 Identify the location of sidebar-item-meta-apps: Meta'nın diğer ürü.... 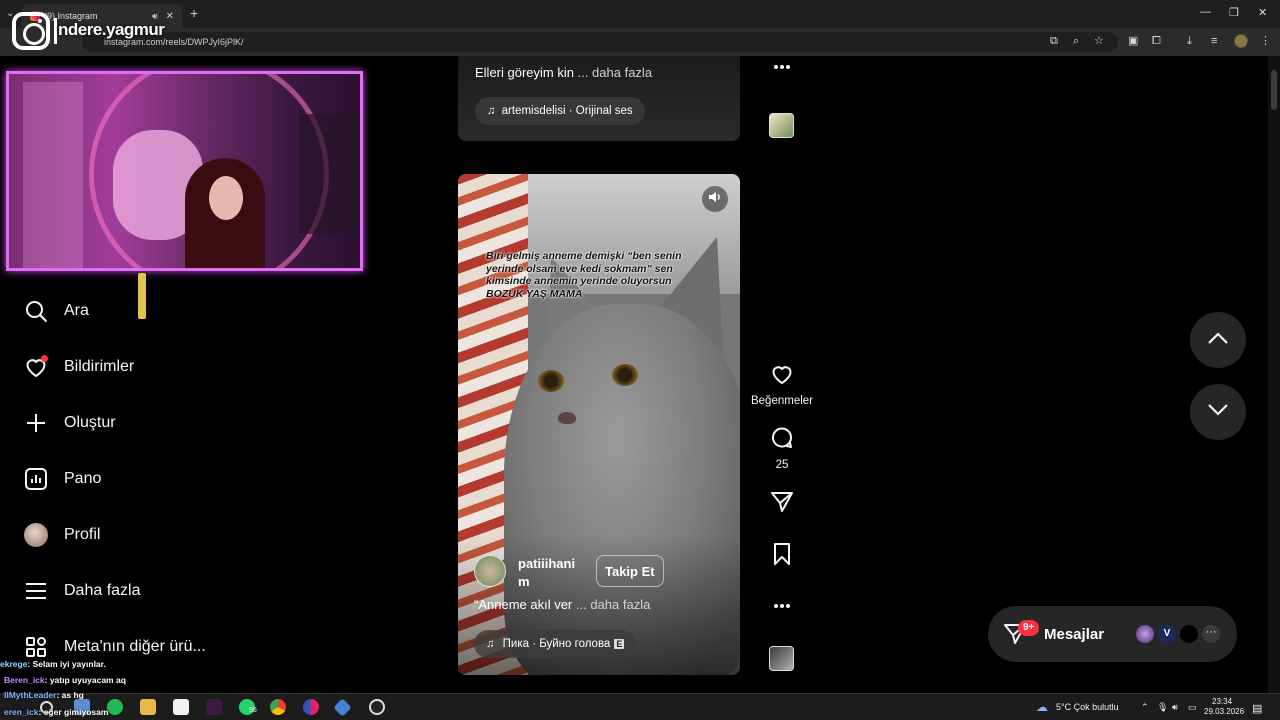
(115, 647).